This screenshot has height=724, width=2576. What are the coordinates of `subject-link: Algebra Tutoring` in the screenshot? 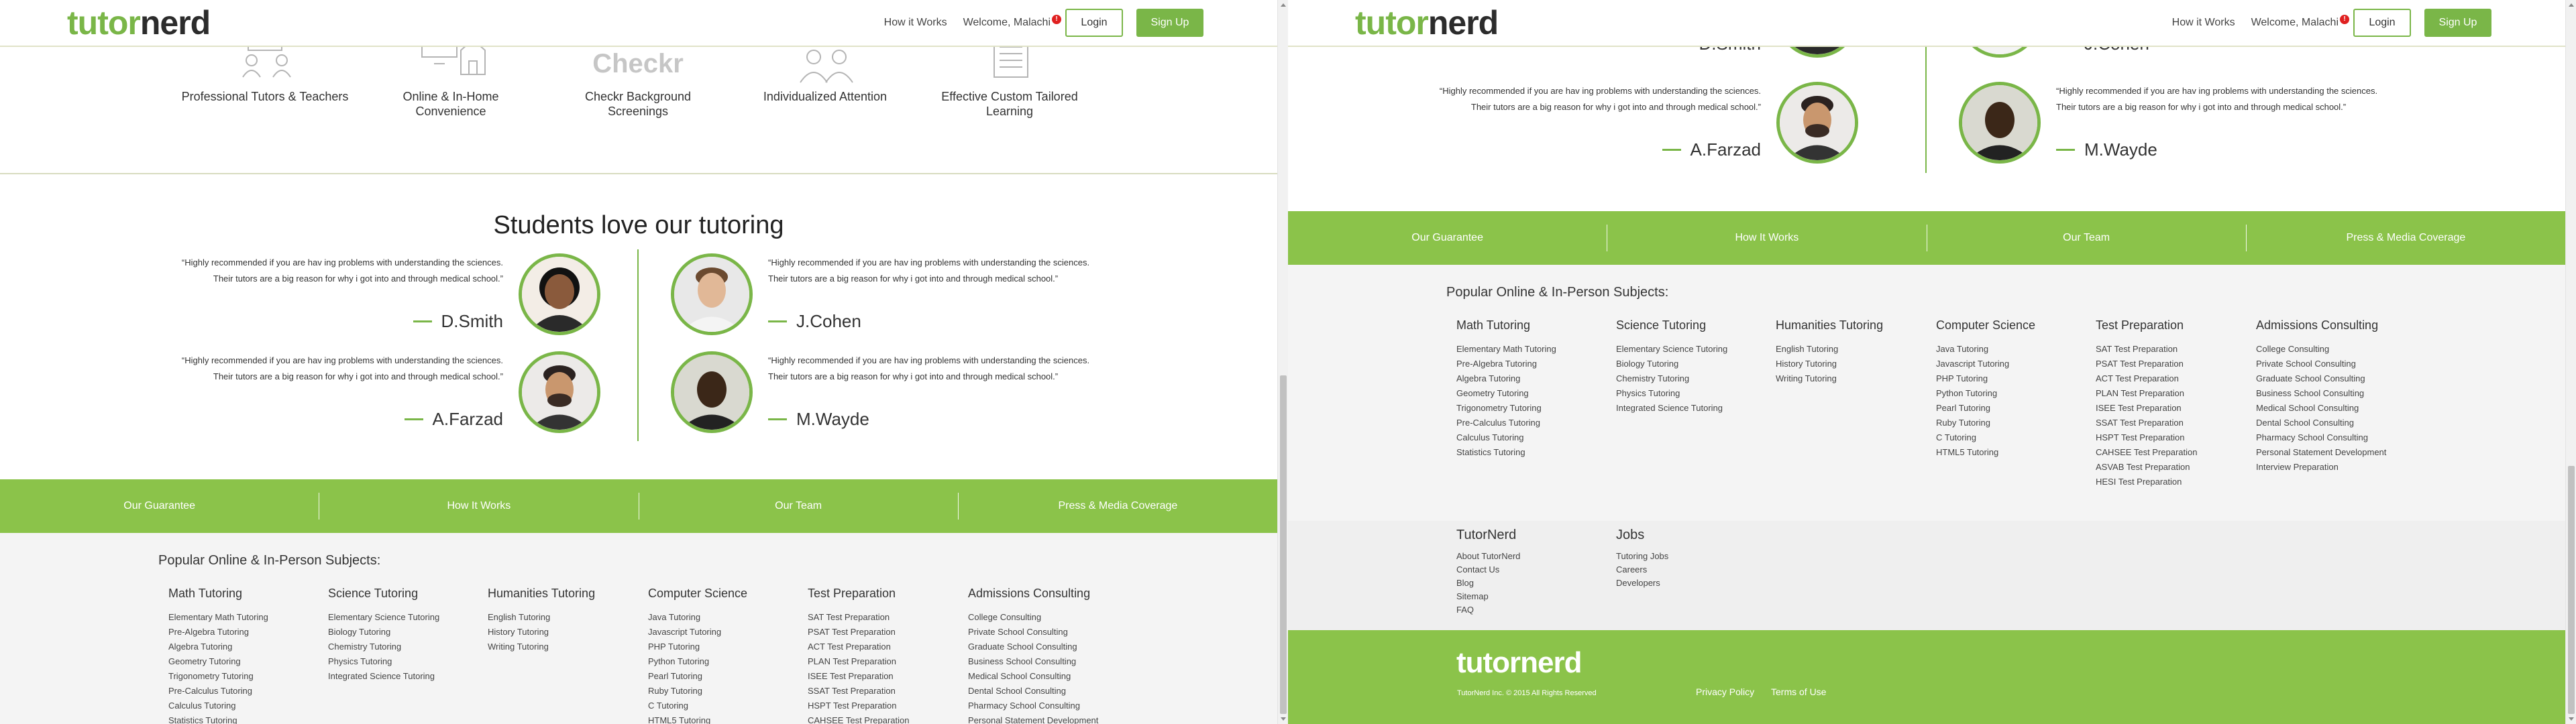 It's located at (1533, 378).